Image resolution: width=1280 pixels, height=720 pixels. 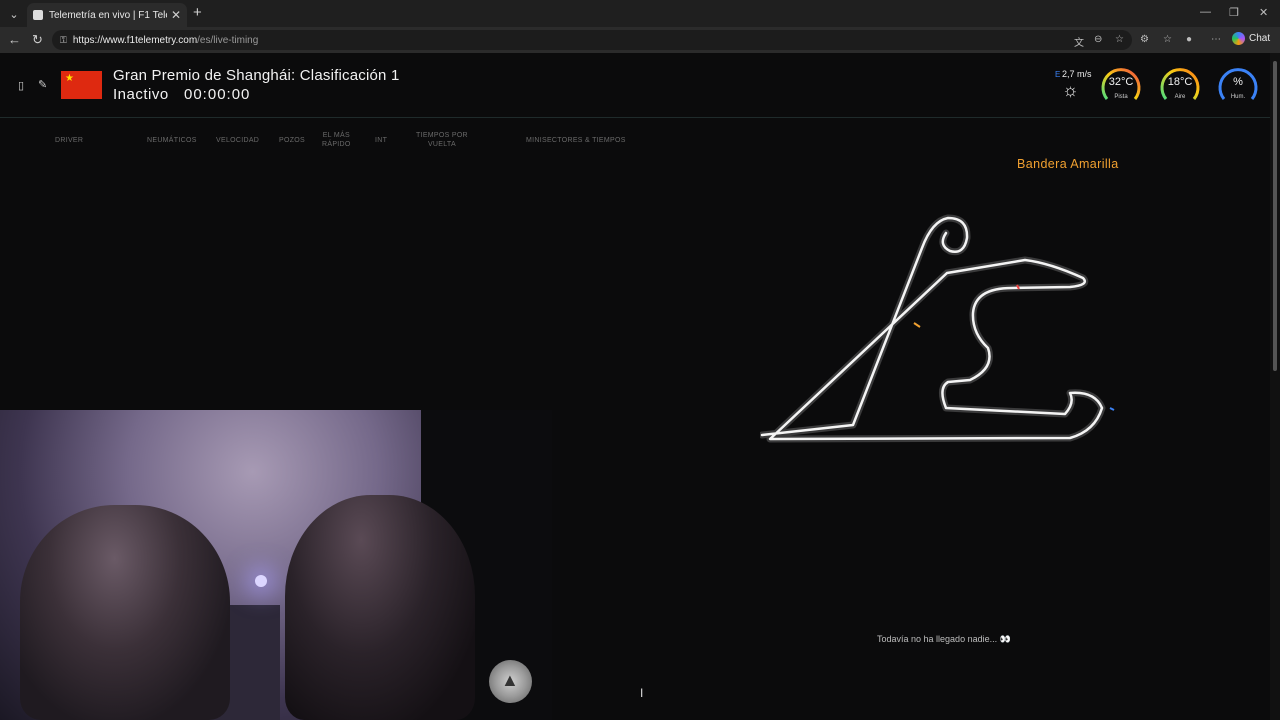 I want to click on track-temp-gauge: 32°C Pista, so click(x=1121, y=85).